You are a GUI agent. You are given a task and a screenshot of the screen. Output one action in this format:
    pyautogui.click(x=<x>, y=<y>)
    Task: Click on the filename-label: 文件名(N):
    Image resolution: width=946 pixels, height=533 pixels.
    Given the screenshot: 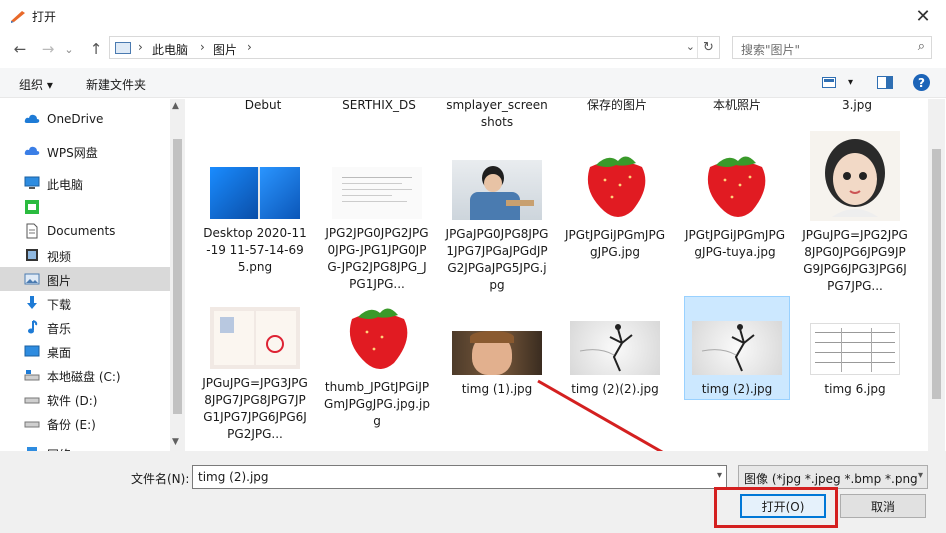 What is the action you would take?
    pyautogui.click(x=160, y=479)
    